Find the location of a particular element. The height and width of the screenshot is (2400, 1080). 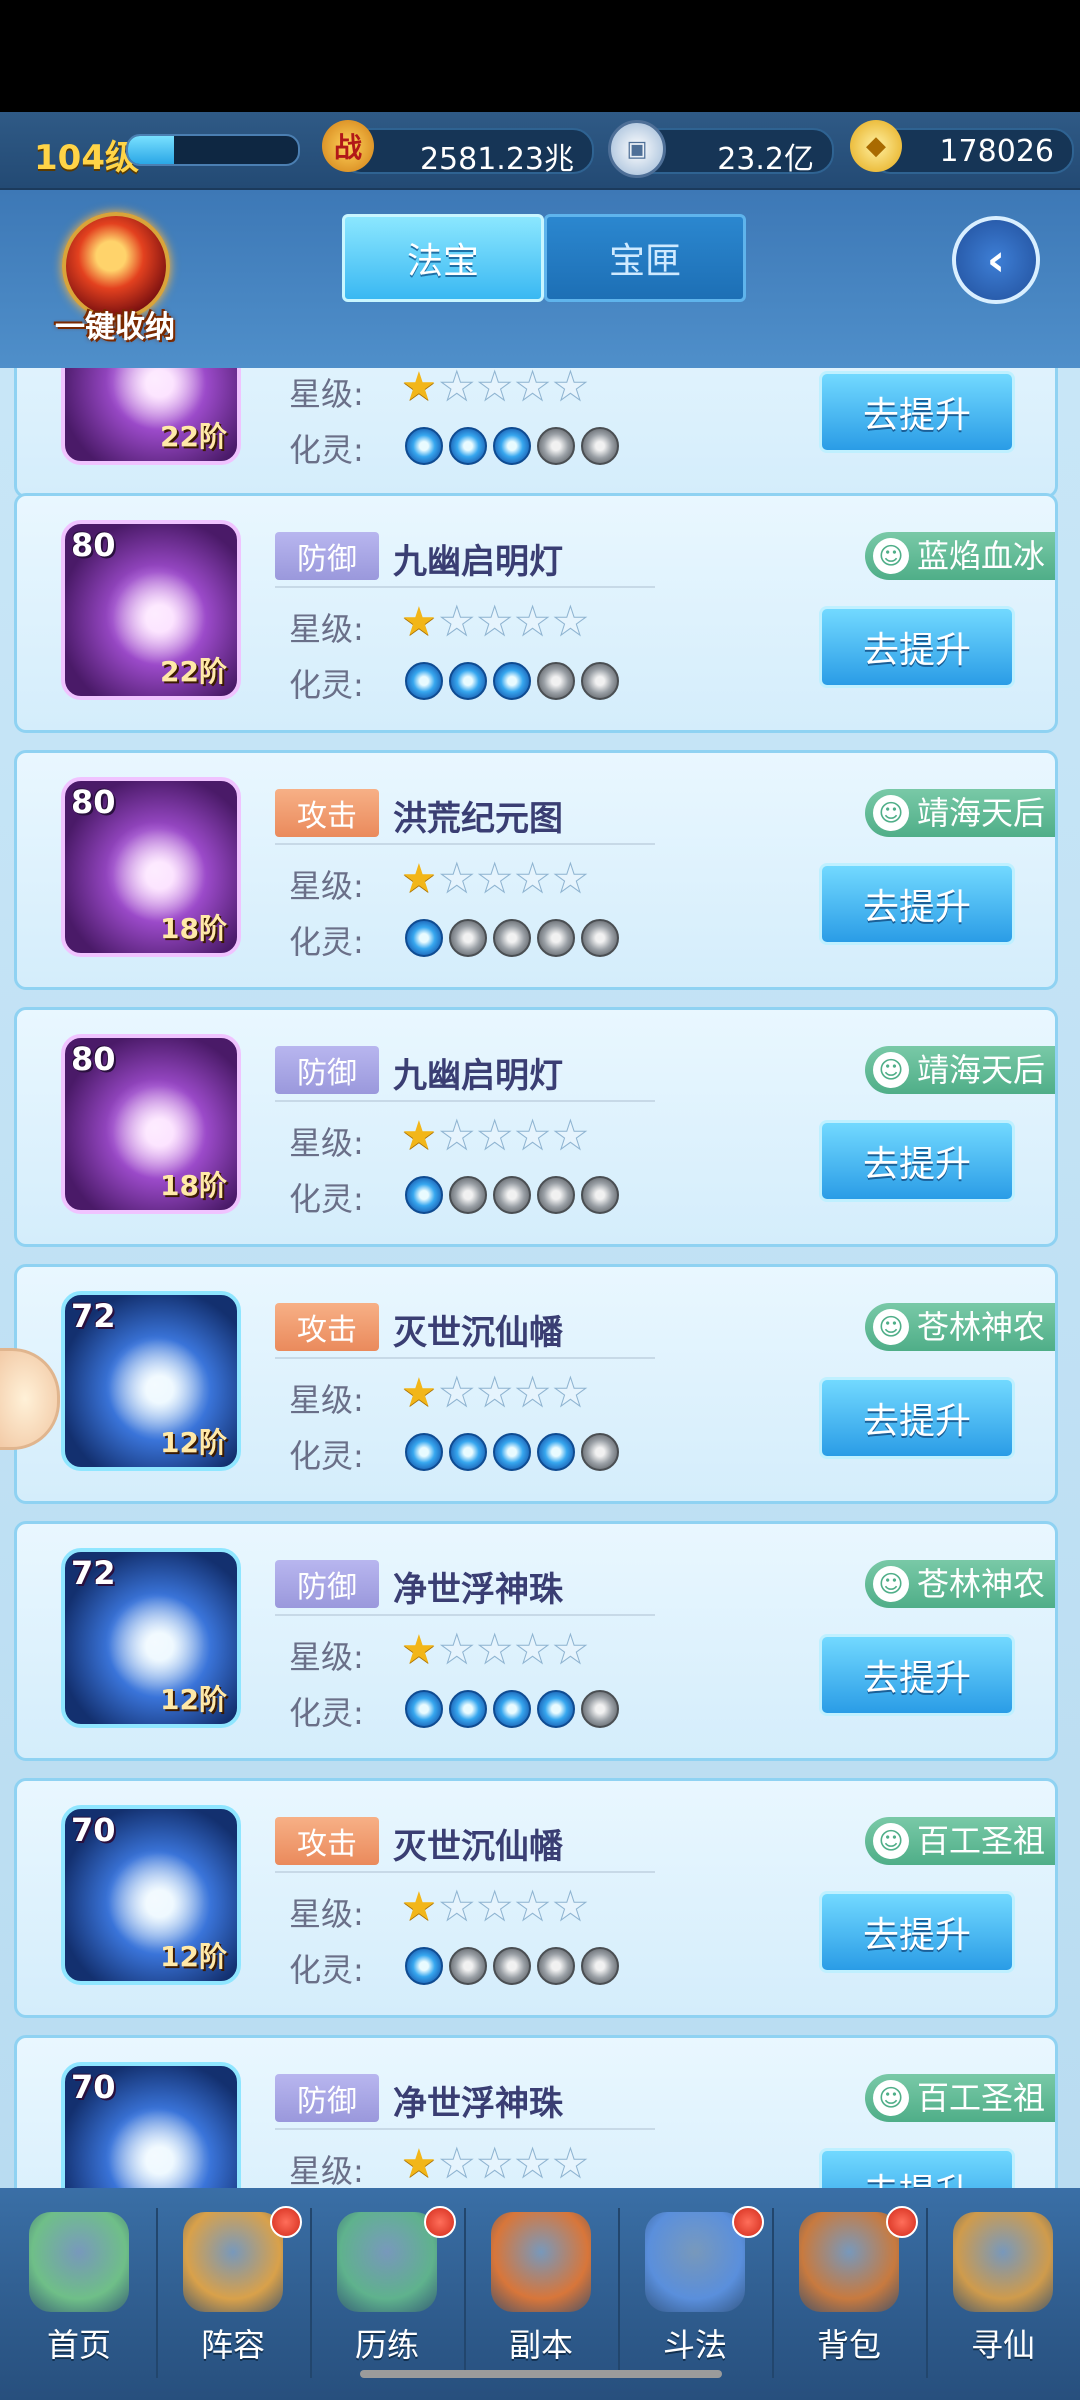

equipped-hero-name: 苍林神农 is located at coordinates (980, 1327).